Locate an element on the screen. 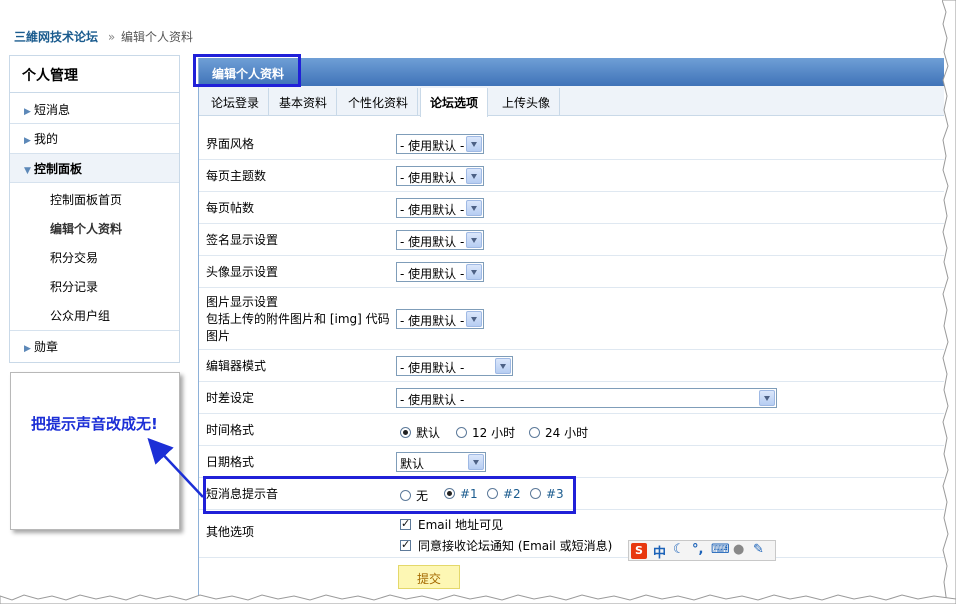 The width and height of the screenshot is (956, 604). tab-upload-avatar: 上传头像 is located at coordinates (527, 101).